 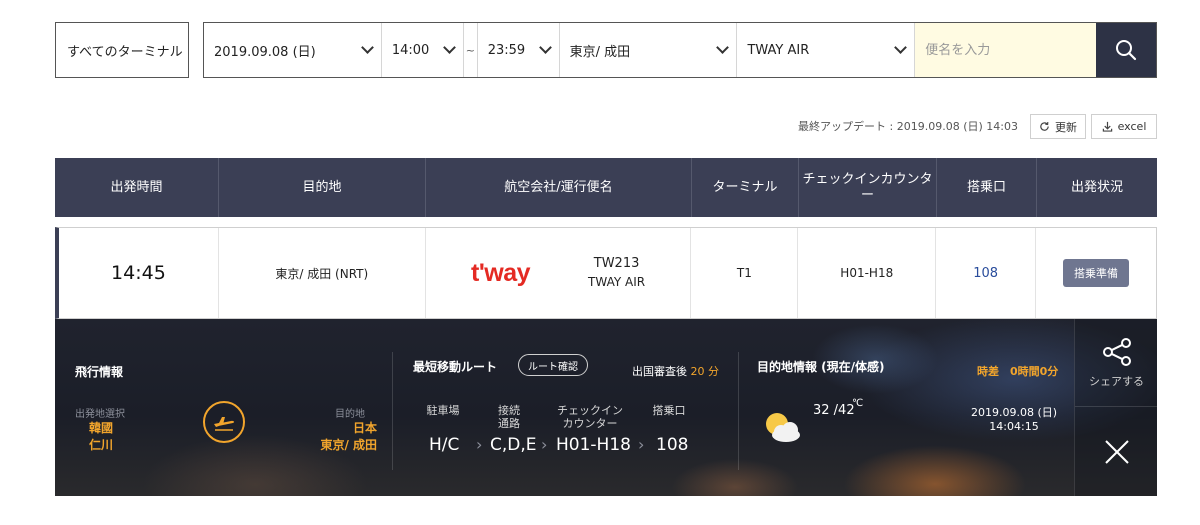 What do you see at coordinates (826, 50) in the screenshot?
I see `airline-select: TWAY AIR` at bounding box center [826, 50].